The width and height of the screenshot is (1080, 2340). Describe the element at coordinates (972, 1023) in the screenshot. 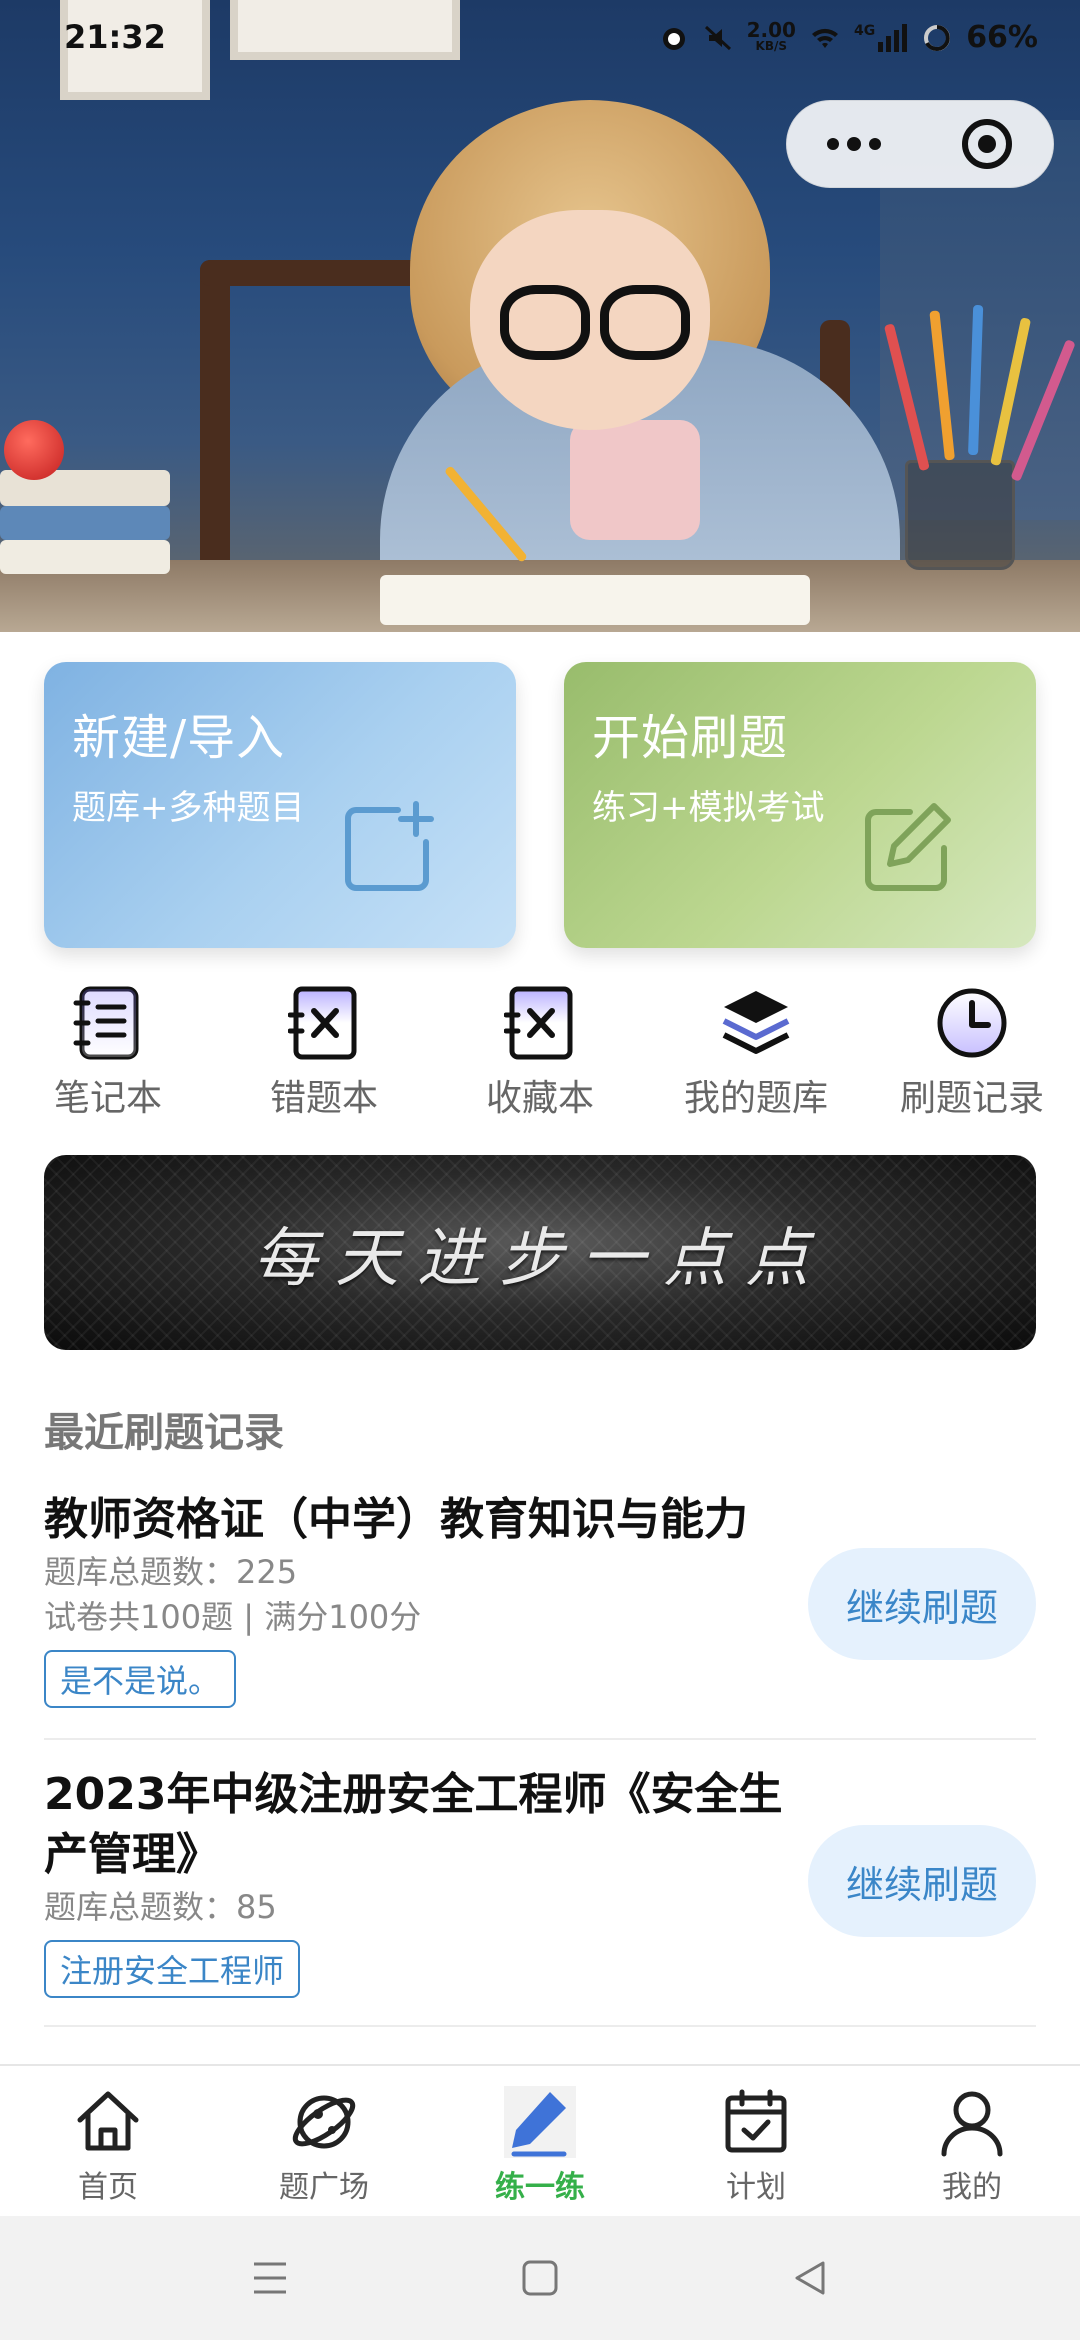

I see `clock-icon` at that location.